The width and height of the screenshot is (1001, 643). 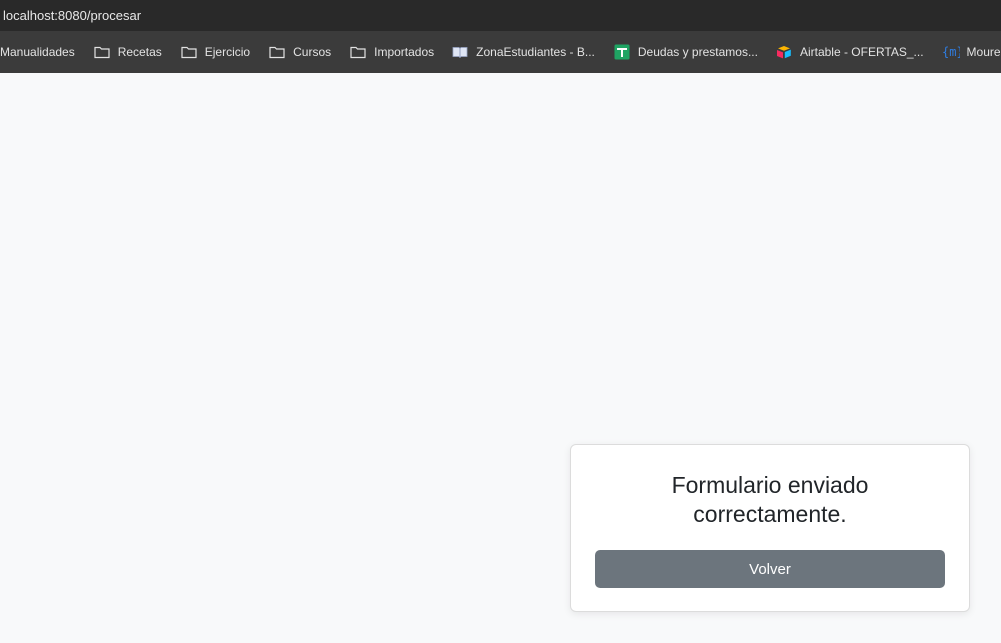 I want to click on mouredev-icon: {m}, so click(x=951, y=52).